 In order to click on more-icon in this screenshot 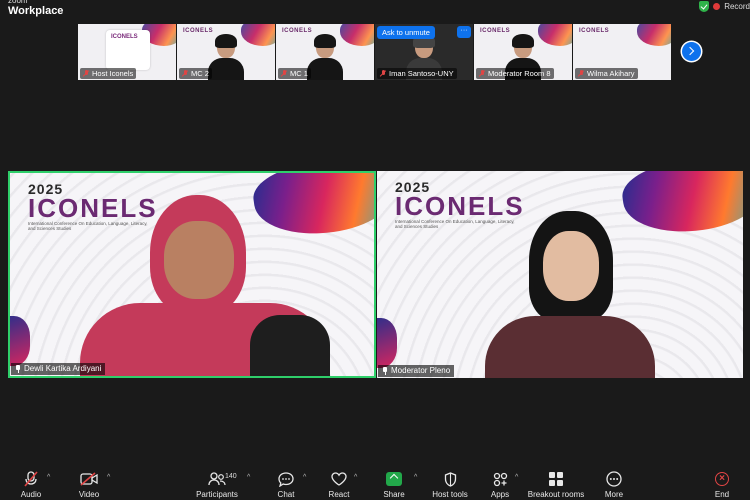, I will do `click(614, 479)`.